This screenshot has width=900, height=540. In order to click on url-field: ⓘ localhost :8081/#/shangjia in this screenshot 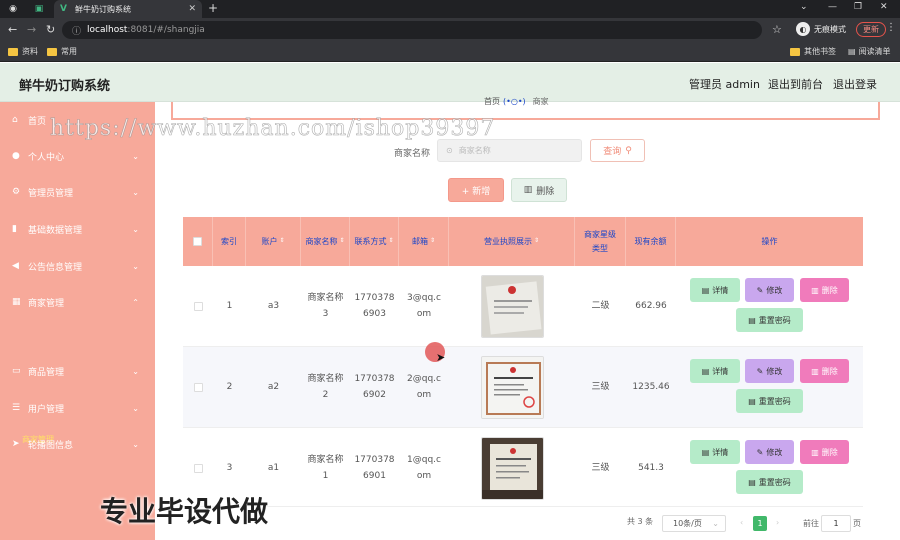, I will do `click(412, 30)`.